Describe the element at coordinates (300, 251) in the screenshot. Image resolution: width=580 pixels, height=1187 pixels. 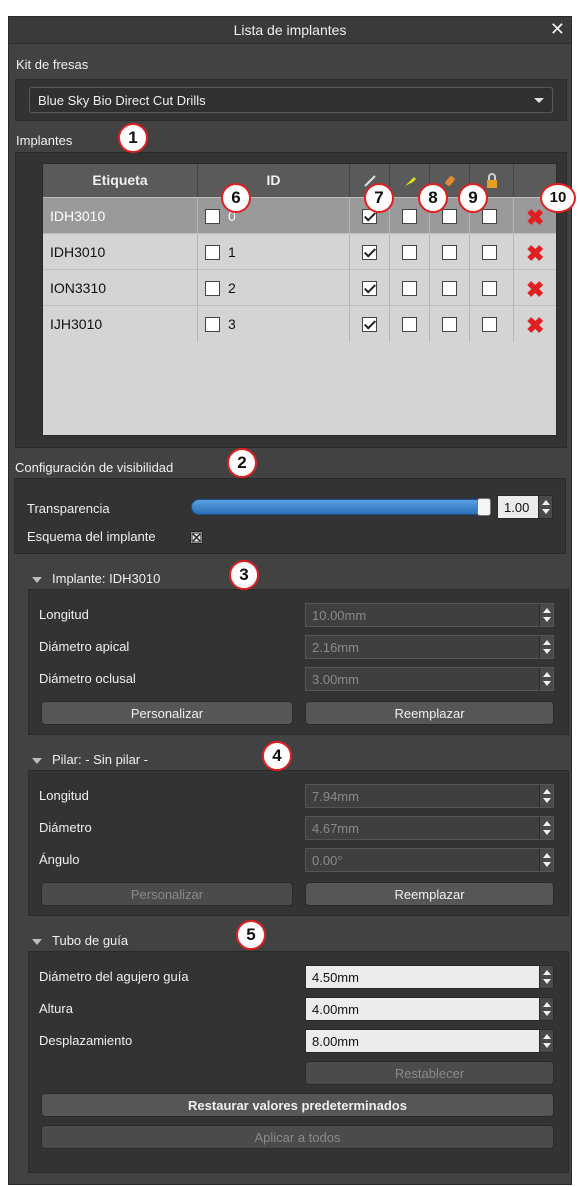
I see `table-row: IDH3010 1 ✖` at that location.